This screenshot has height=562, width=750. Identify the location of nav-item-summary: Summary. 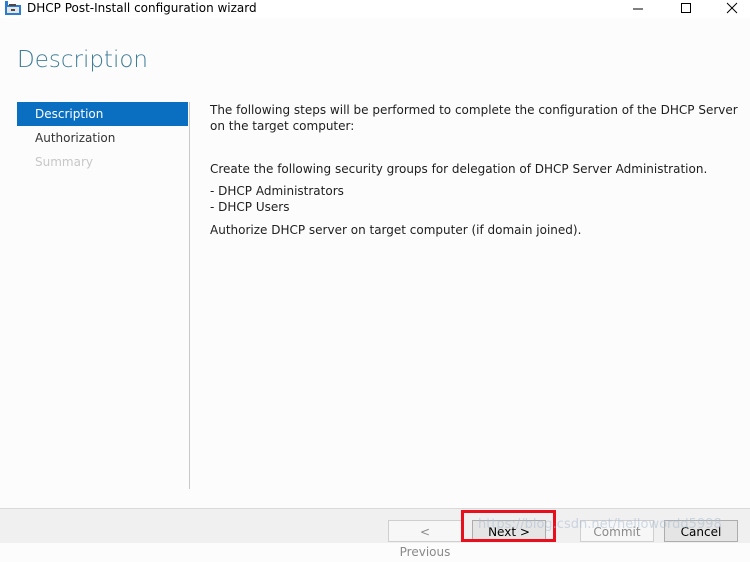
(64, 162).